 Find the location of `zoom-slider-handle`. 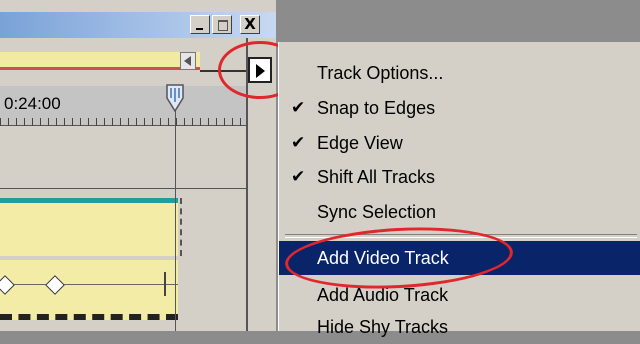

zoom-slider-handle is located at coordinates (188, 61).